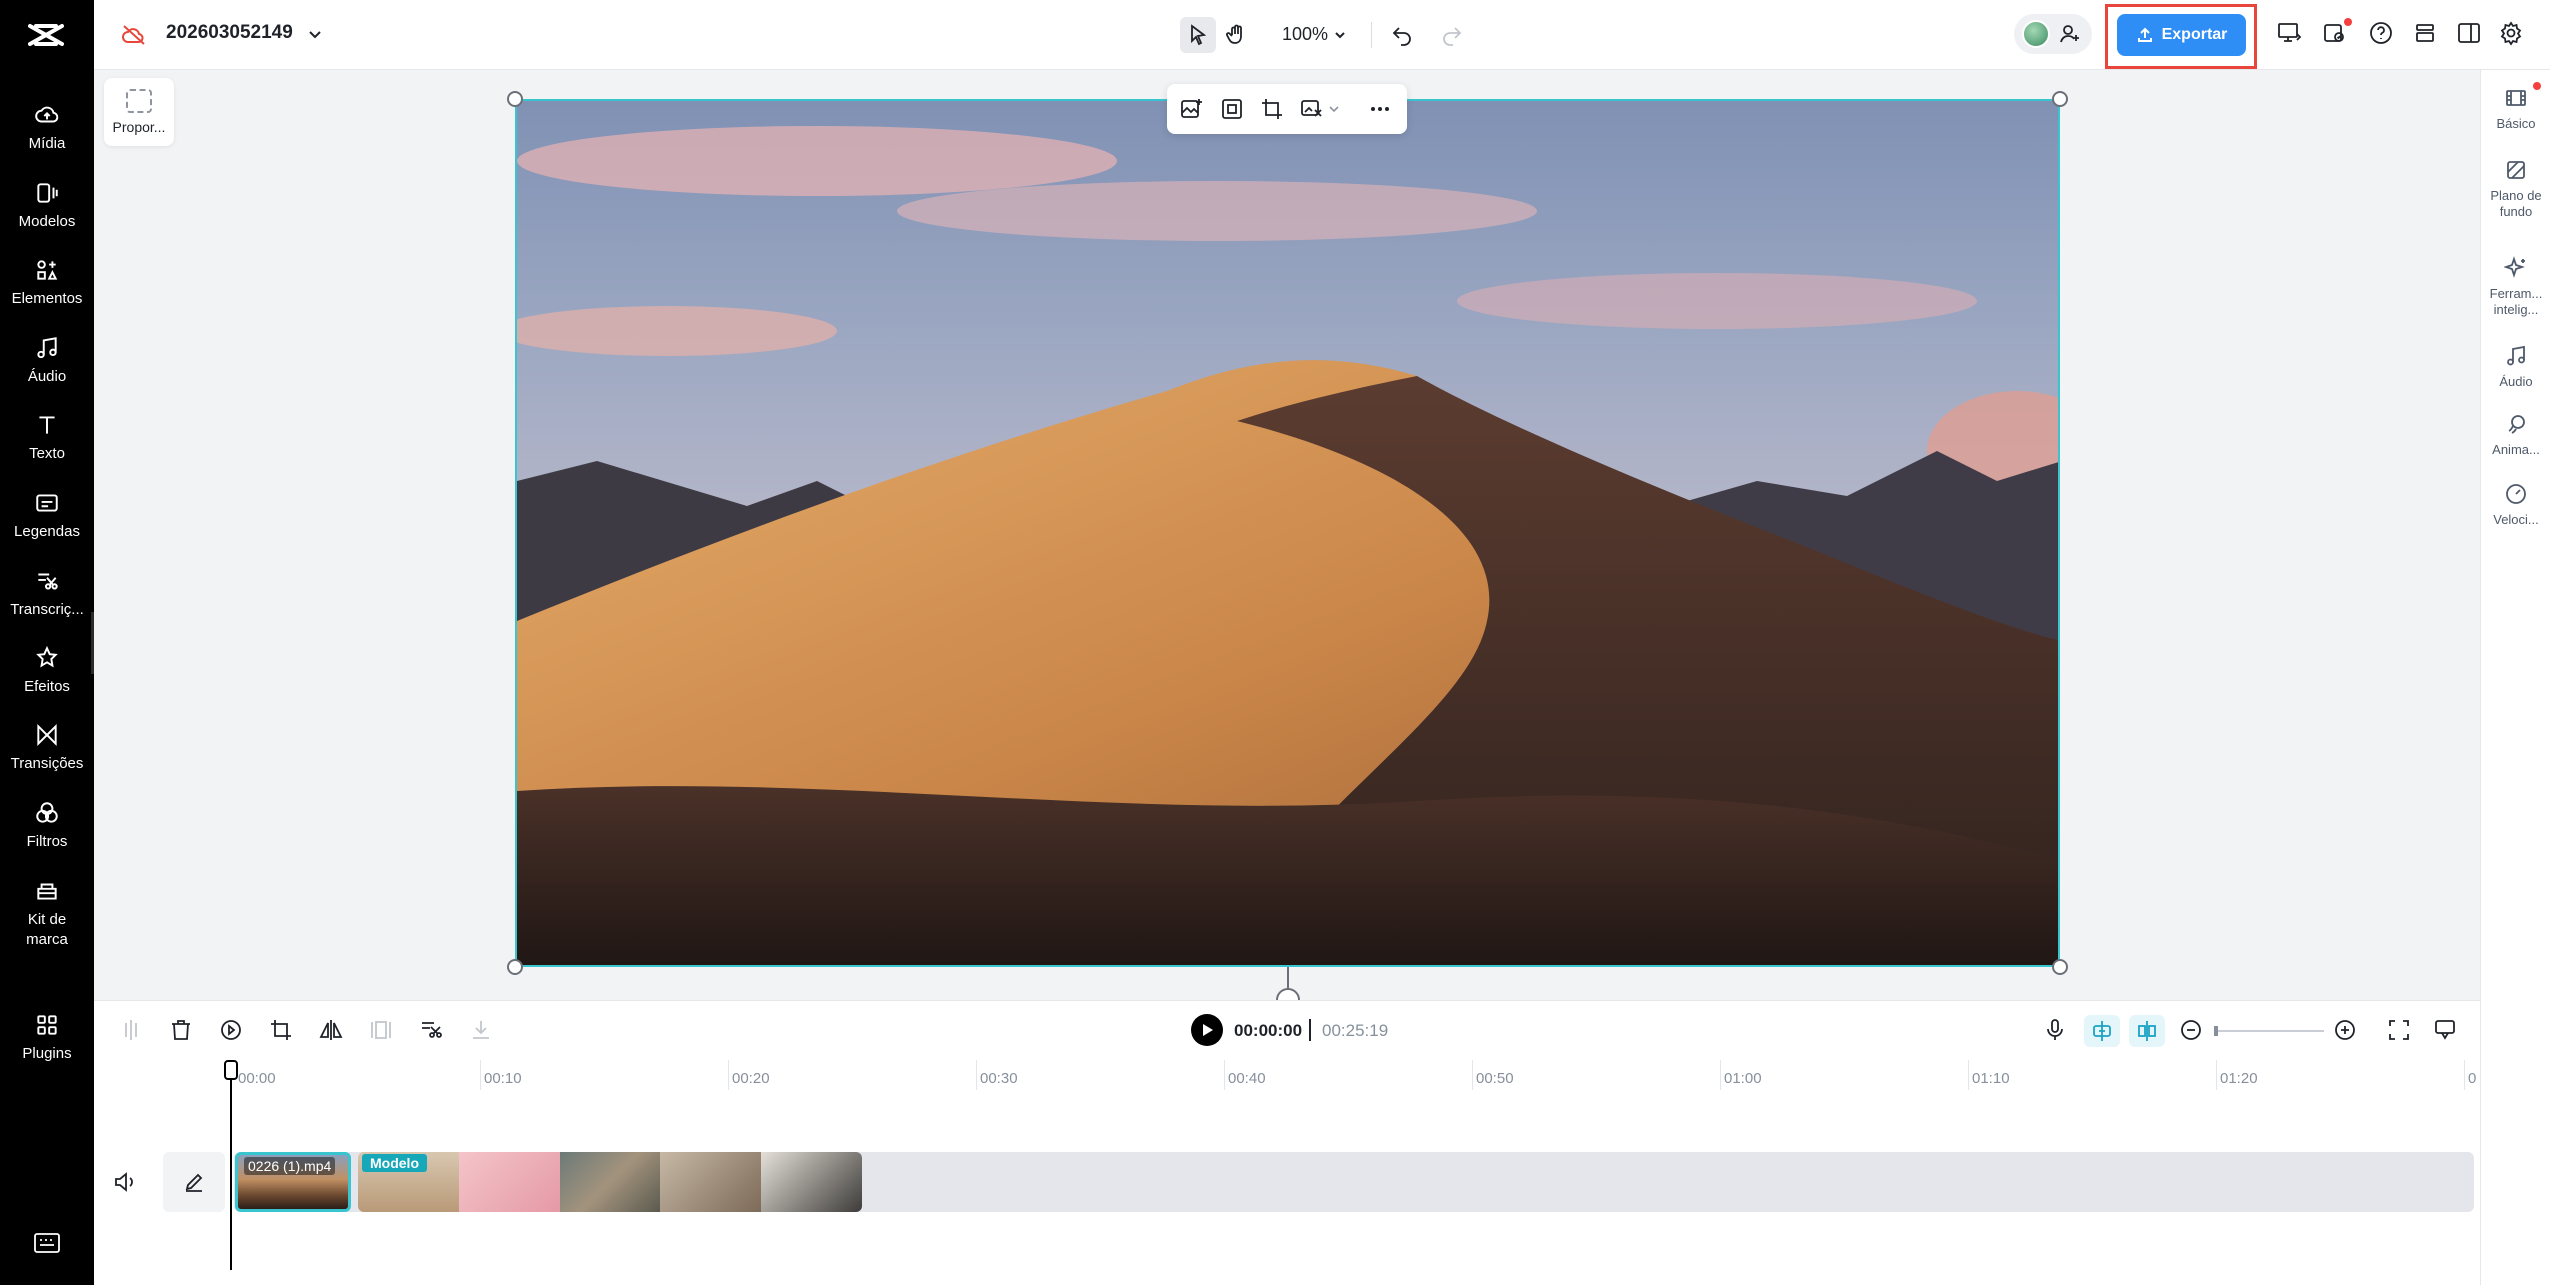 The width and height of the screenshot is (2550, 1285). Describe the element at coordinates (2337, 34) in the screenshot. I see `review-button` at that location.